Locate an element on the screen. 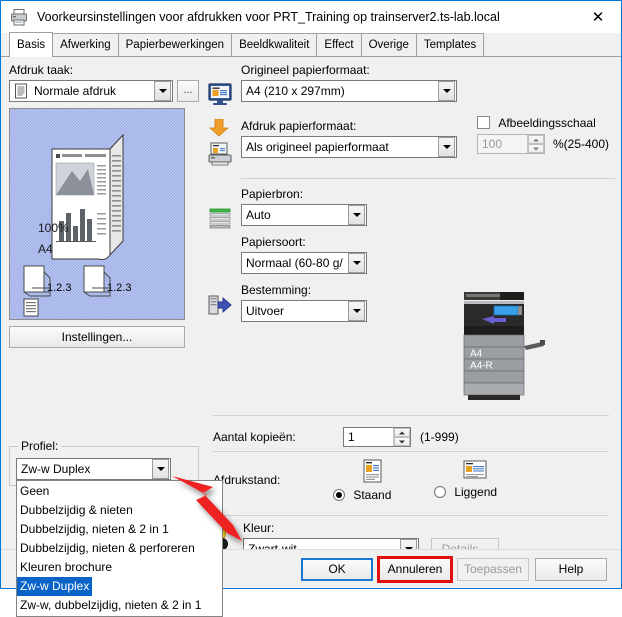 This screenshot has height=617, width=622. image-scale-value: 100 is located at coordinates (492, 144).